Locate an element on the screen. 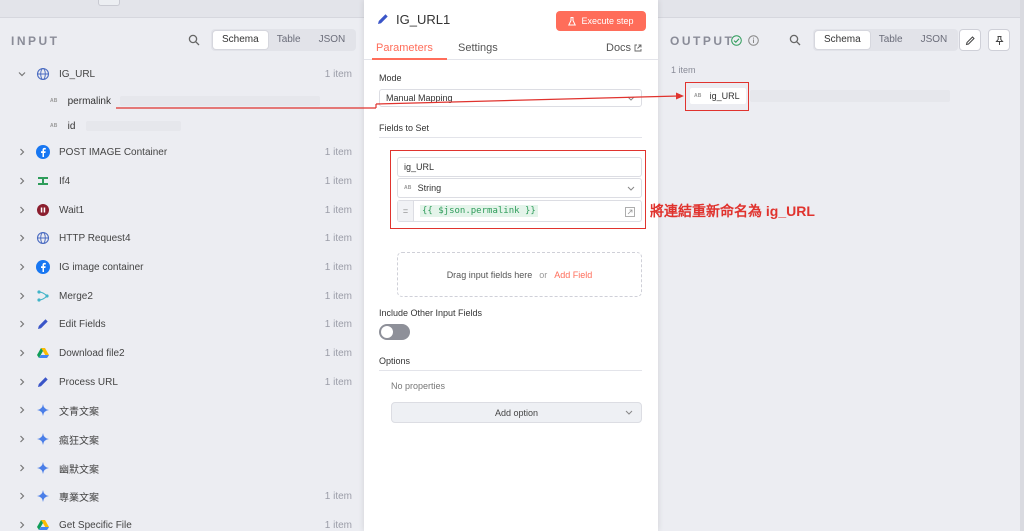 This screenshot has width=1024, height=531. add-option-button: Add option is located at coordinates (516, 412).